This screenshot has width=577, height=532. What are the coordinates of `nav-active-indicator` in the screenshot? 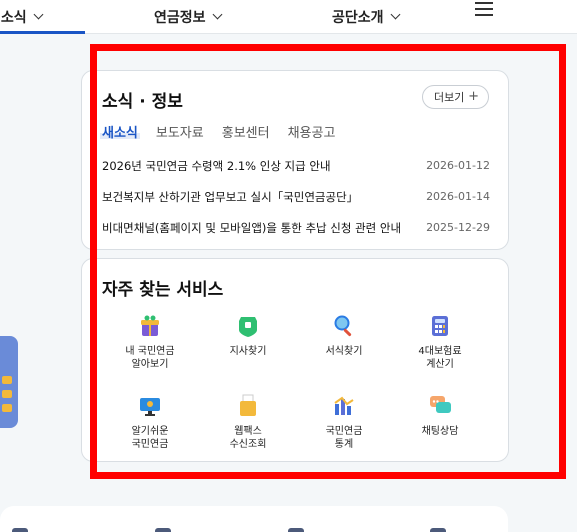 It's located at (42, 32).